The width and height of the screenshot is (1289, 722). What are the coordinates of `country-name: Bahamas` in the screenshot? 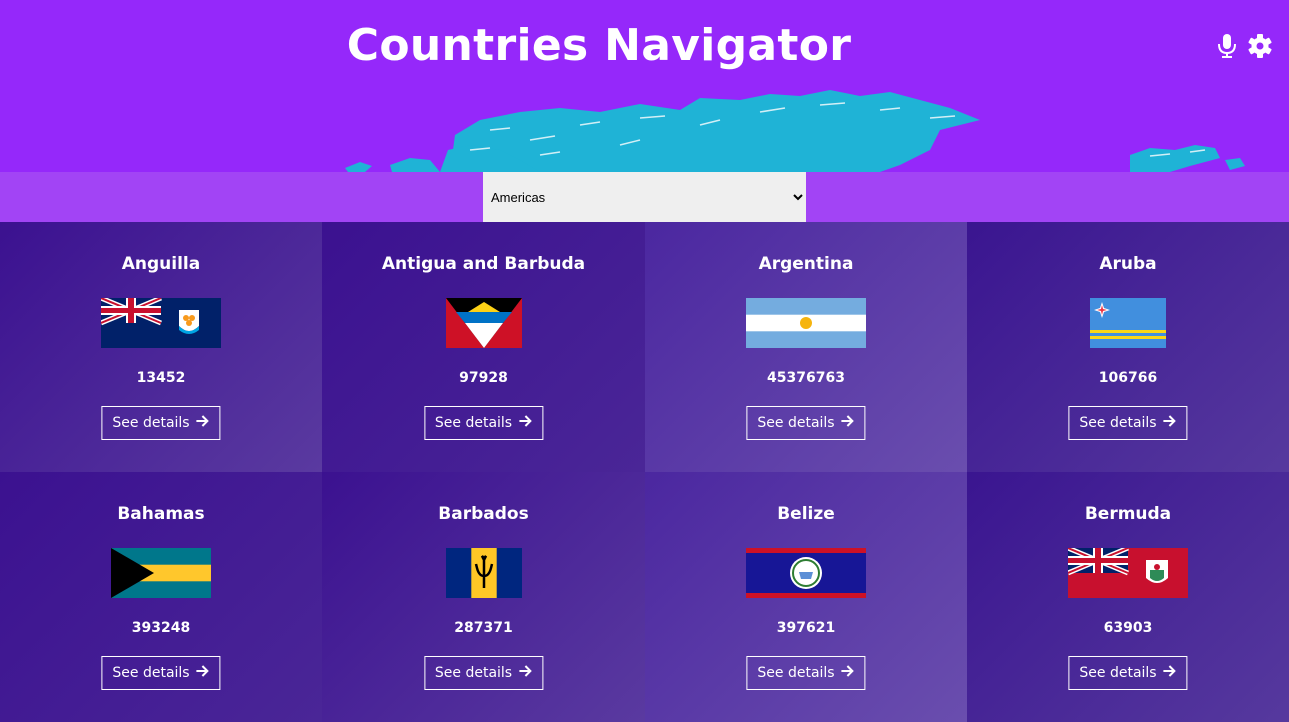 It's located at (161, 514).